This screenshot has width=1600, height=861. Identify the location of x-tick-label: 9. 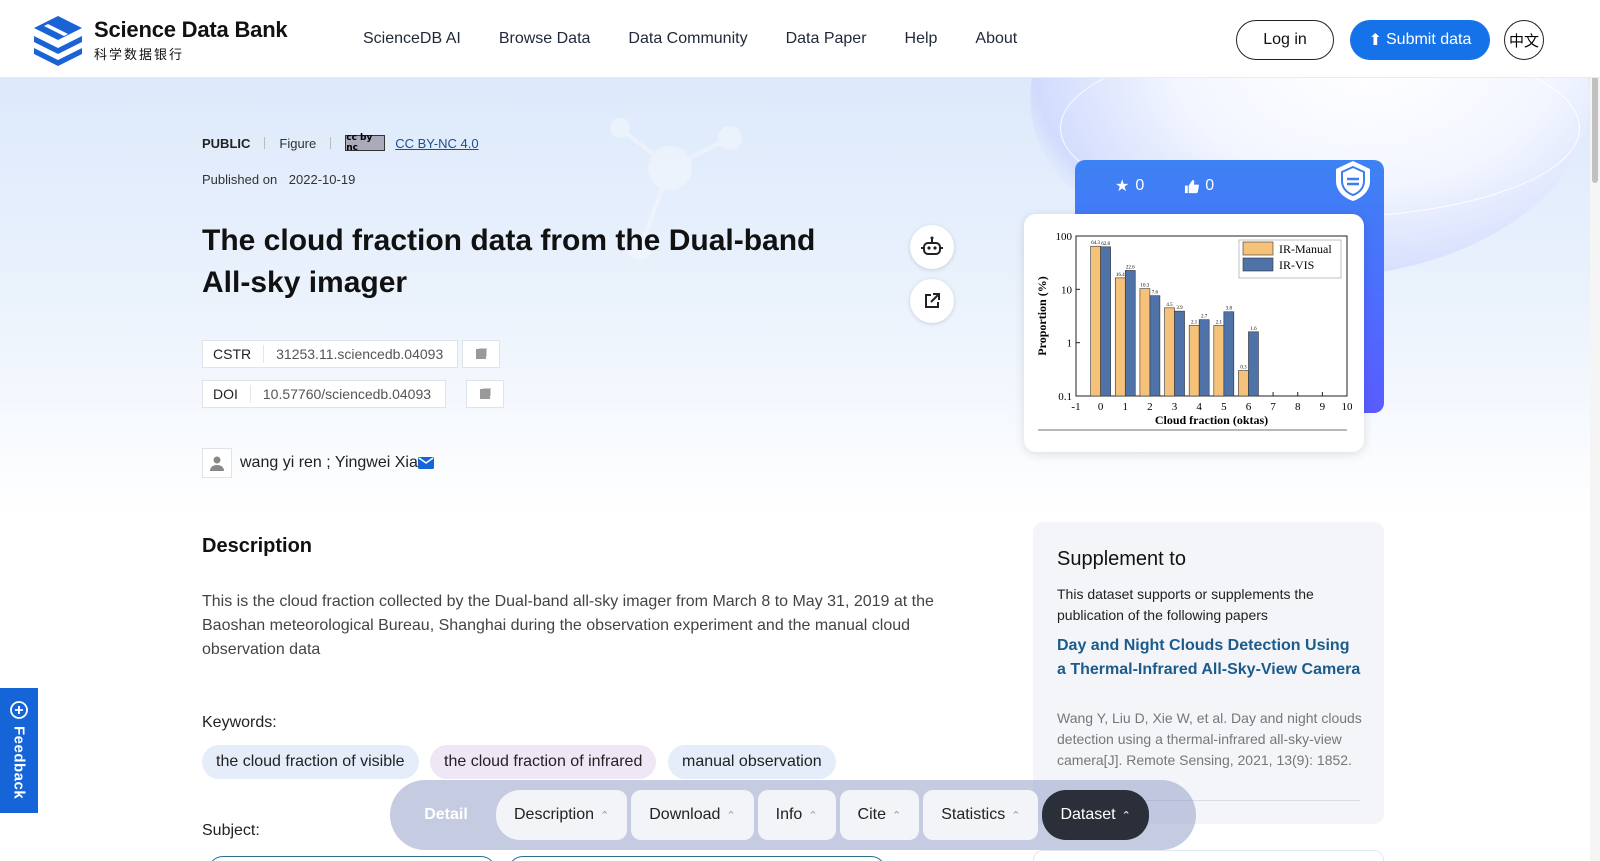
(1323, 407).